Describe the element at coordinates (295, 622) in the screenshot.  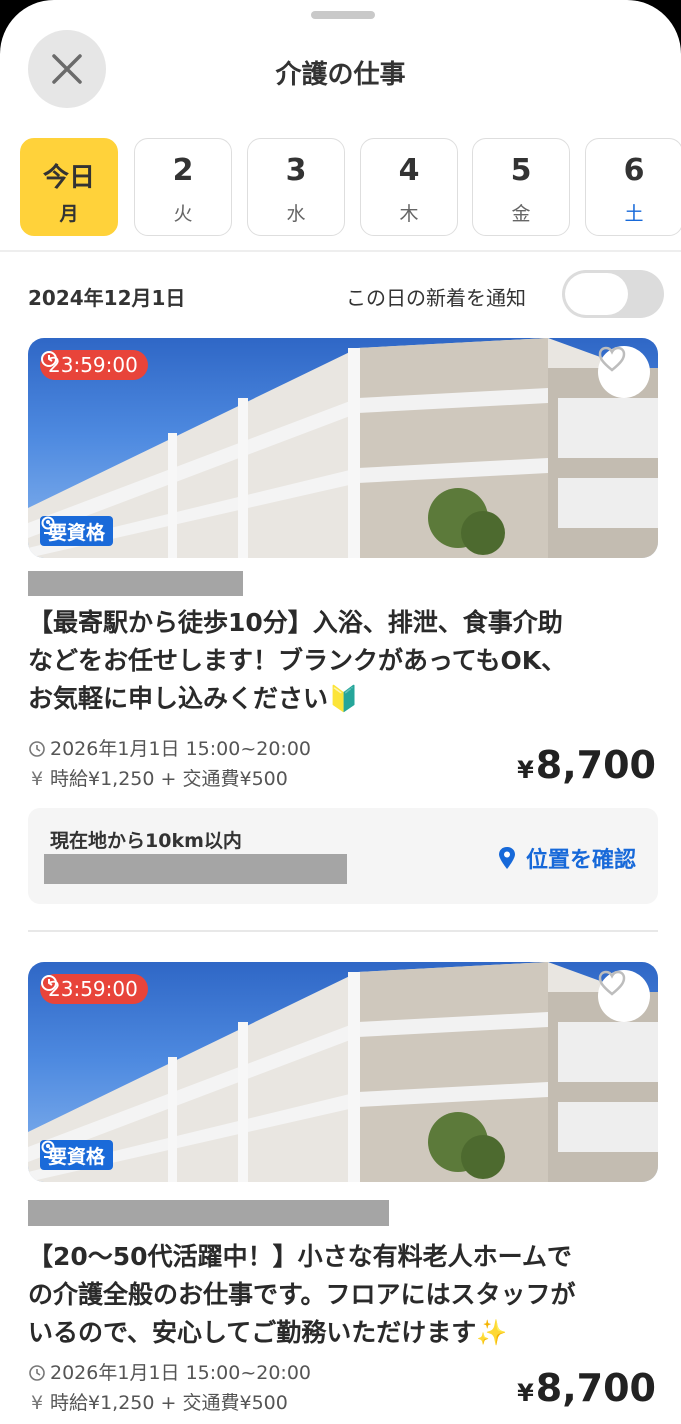
I see `job-title-line: 【最寄駅から徒歩10分】入浴、排泄、食事介助` at that location.